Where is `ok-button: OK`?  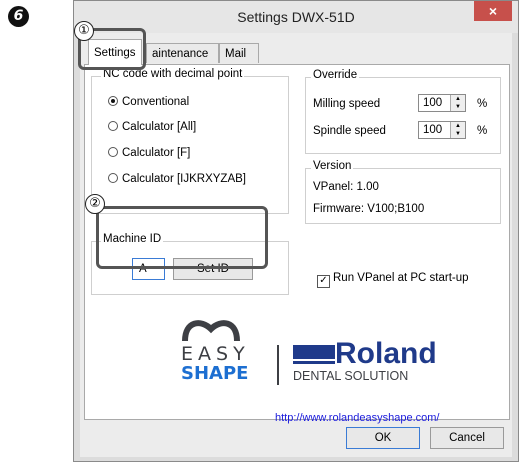
ok-button: OK is located at coordinates (383, 438).